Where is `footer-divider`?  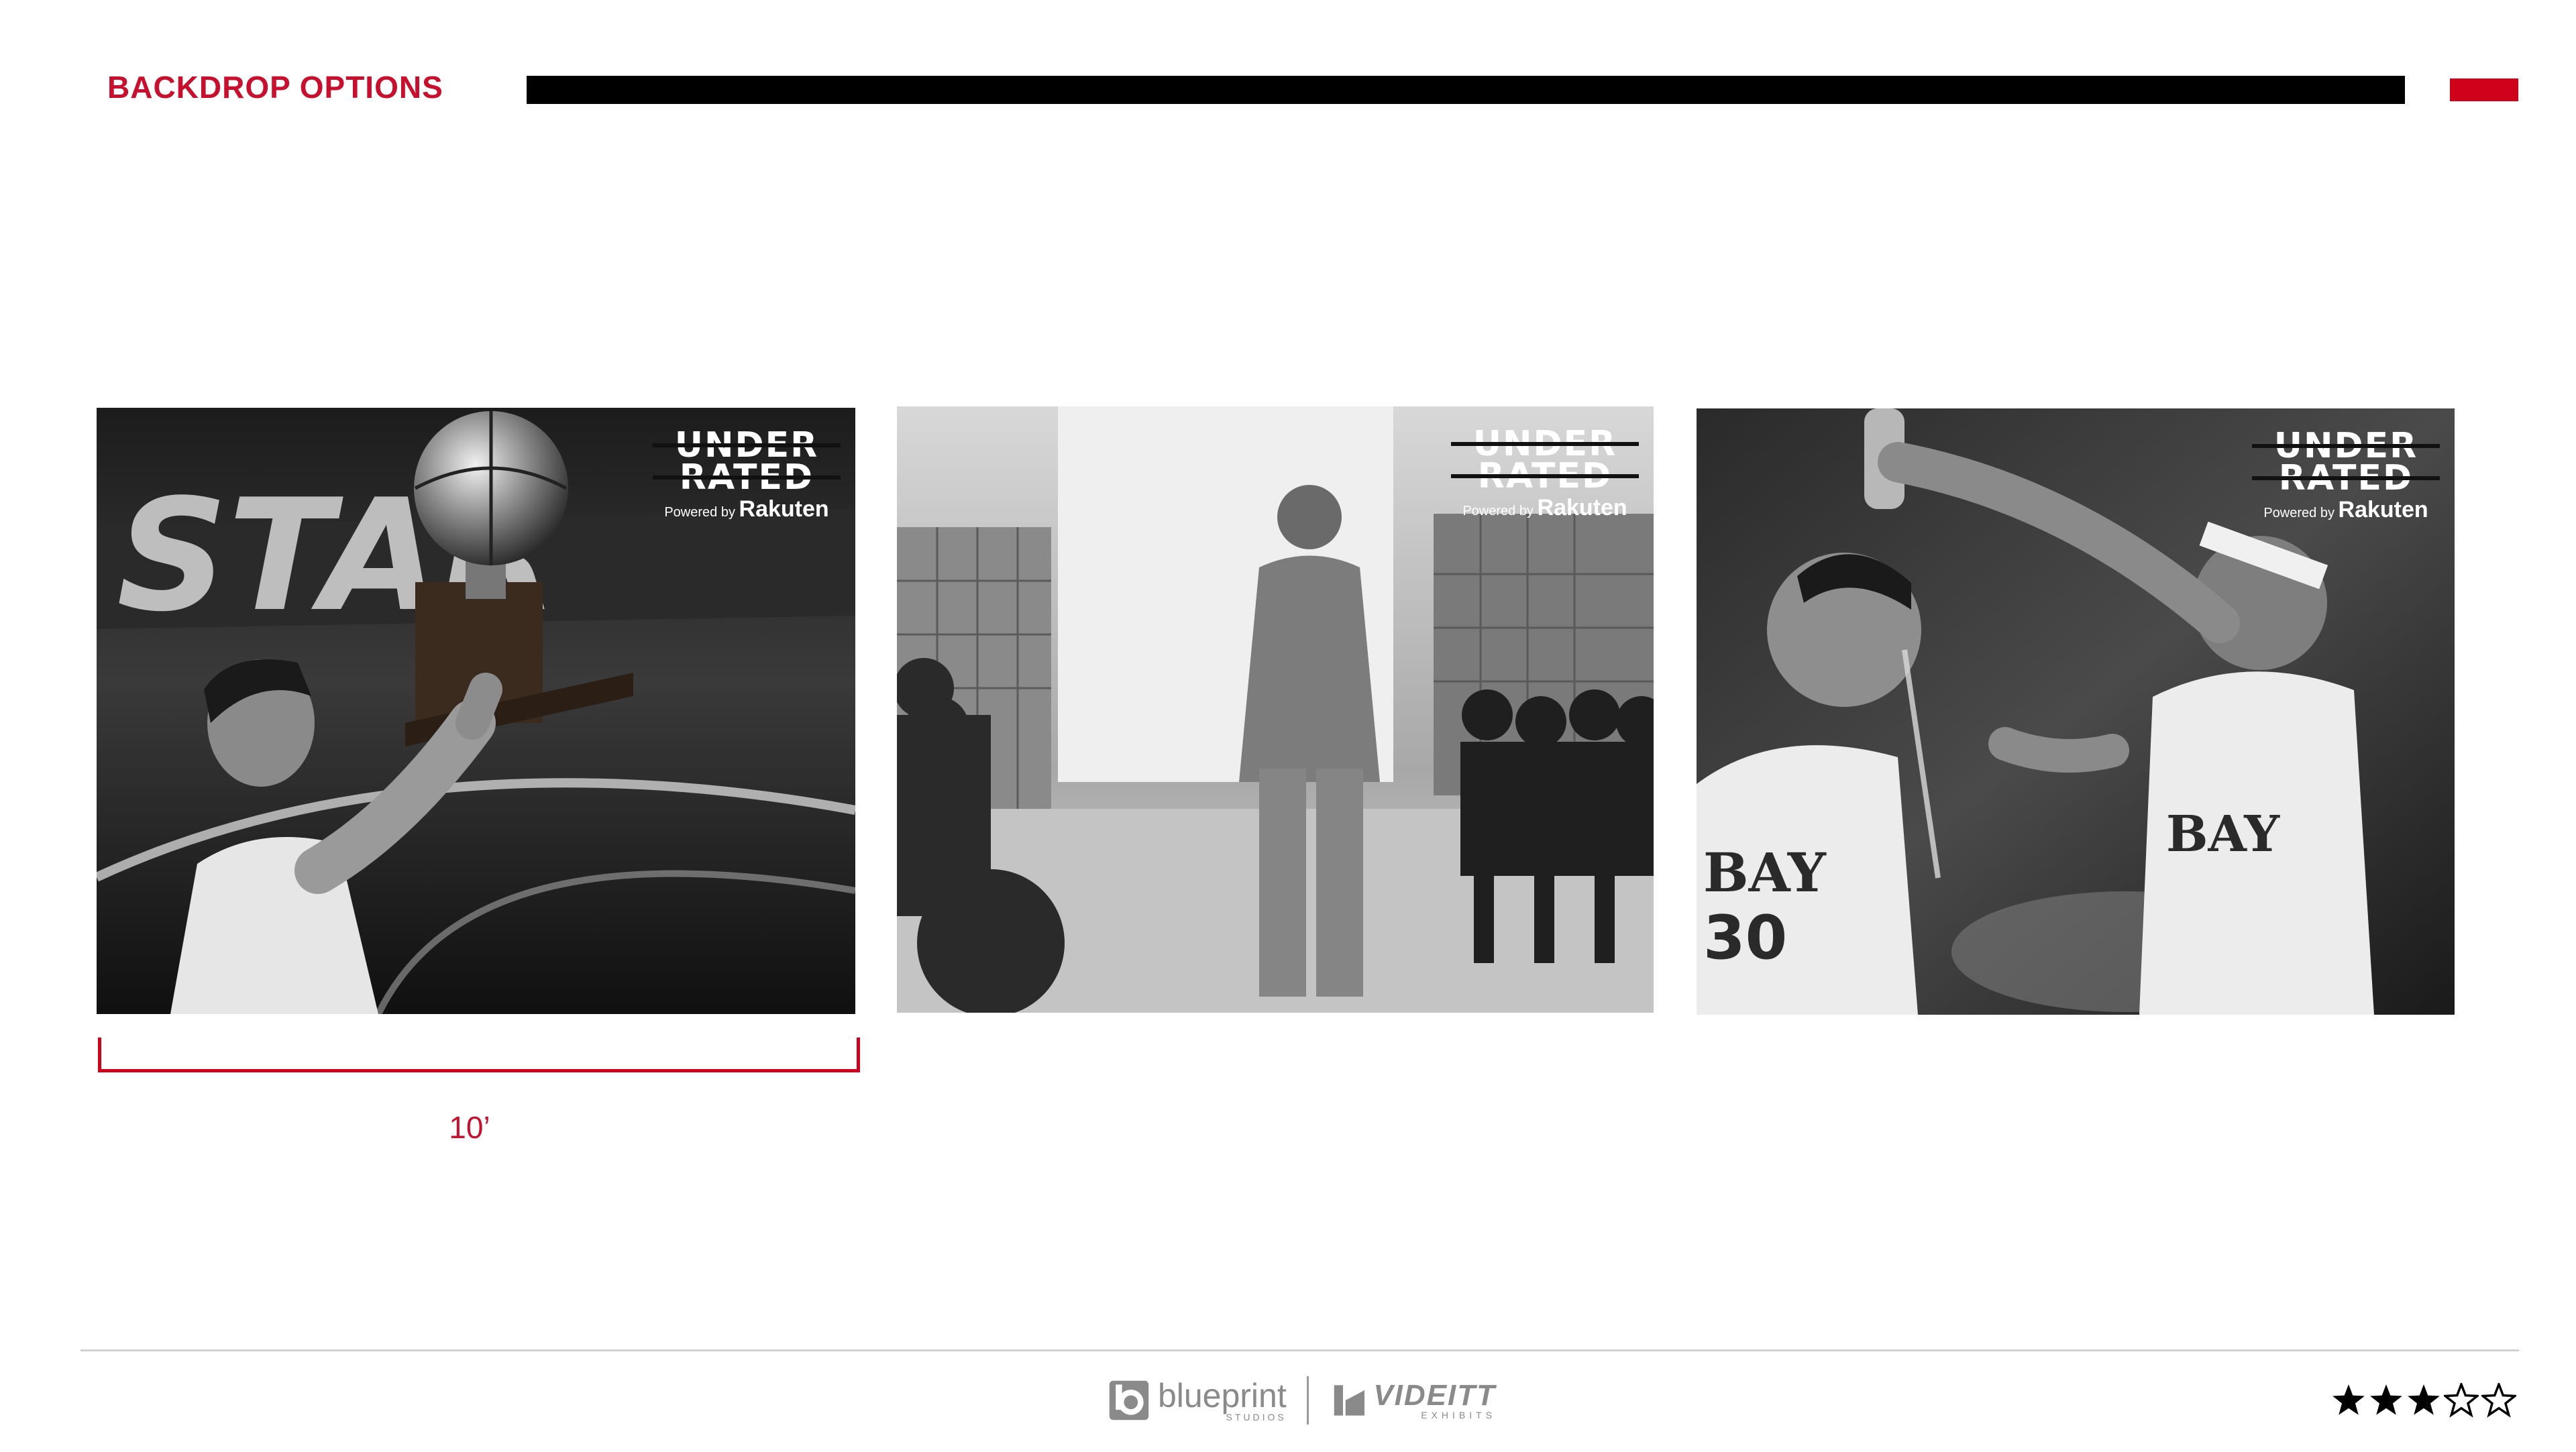
footer-divider is located at coordinates (1299, 1350).